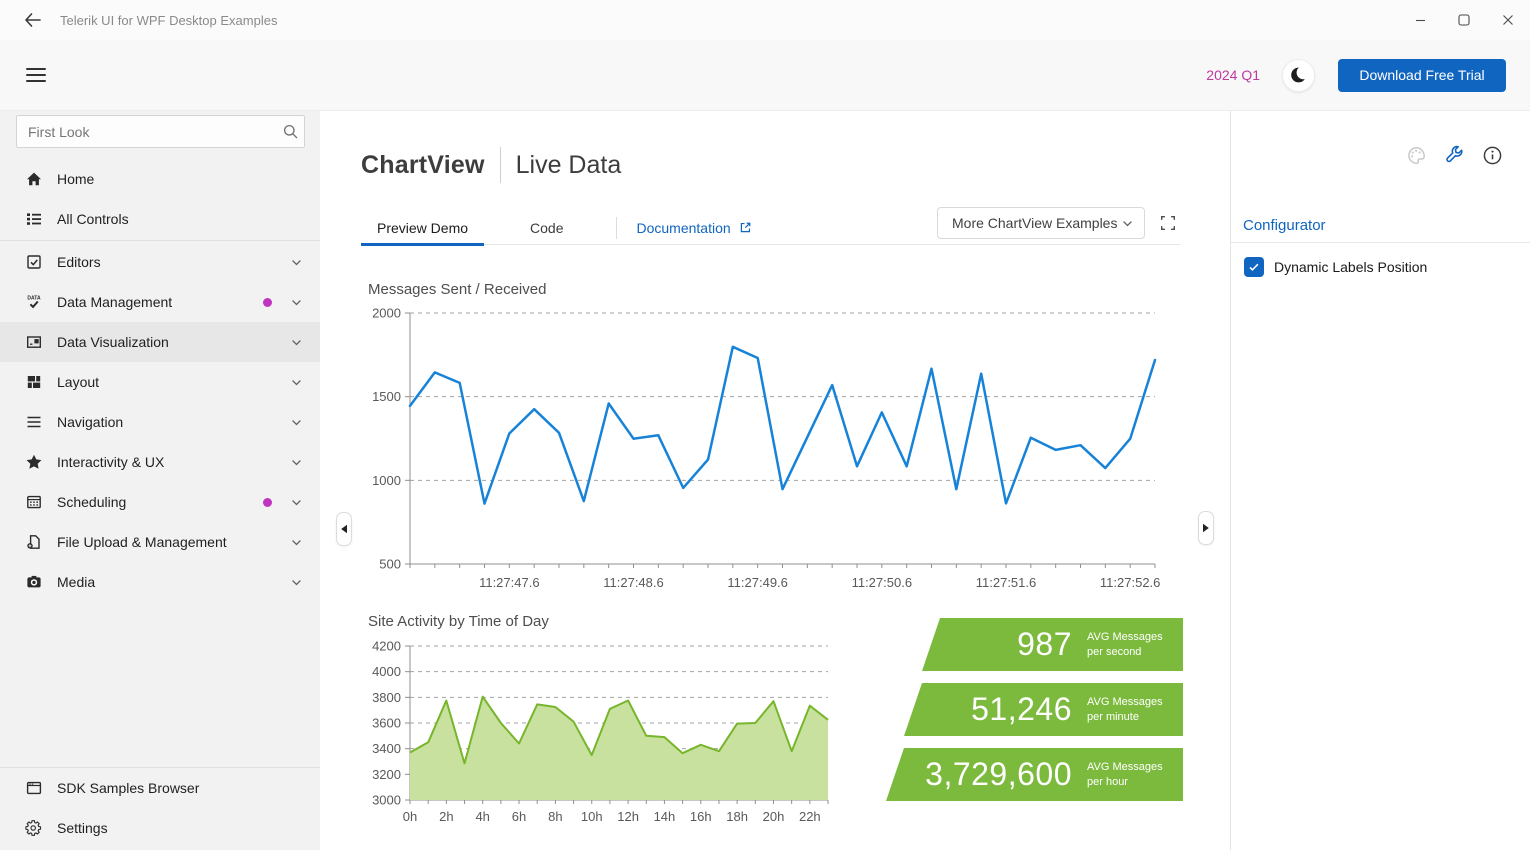 This screenshot has width=1530, height=850. I want to click on release-label: 2024 Q1, so click(1233, 75).